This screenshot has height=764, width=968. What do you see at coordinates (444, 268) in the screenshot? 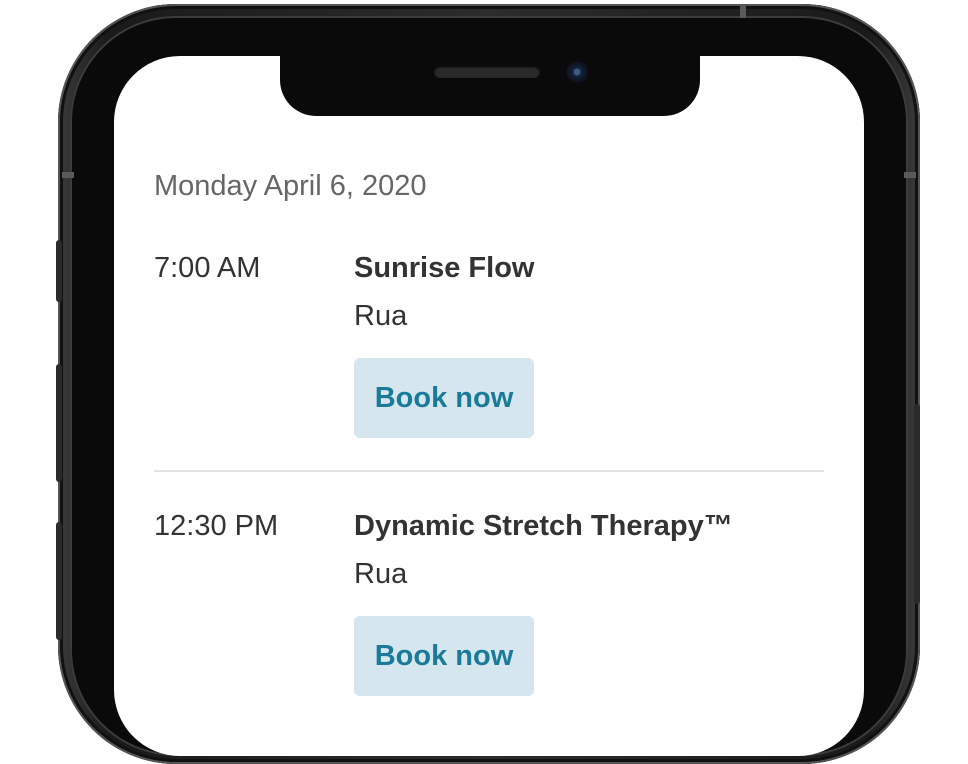
I see `session-class-name: Sunrise Flow` at bounding box center [444, 268].